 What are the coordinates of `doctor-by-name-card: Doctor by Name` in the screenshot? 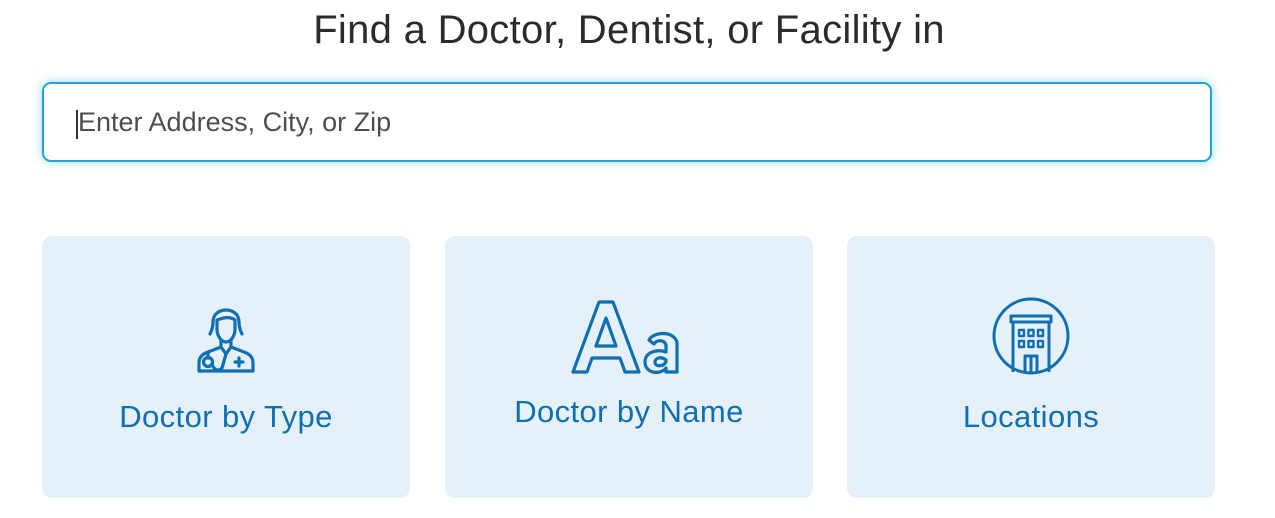 It's located at (629, 367).